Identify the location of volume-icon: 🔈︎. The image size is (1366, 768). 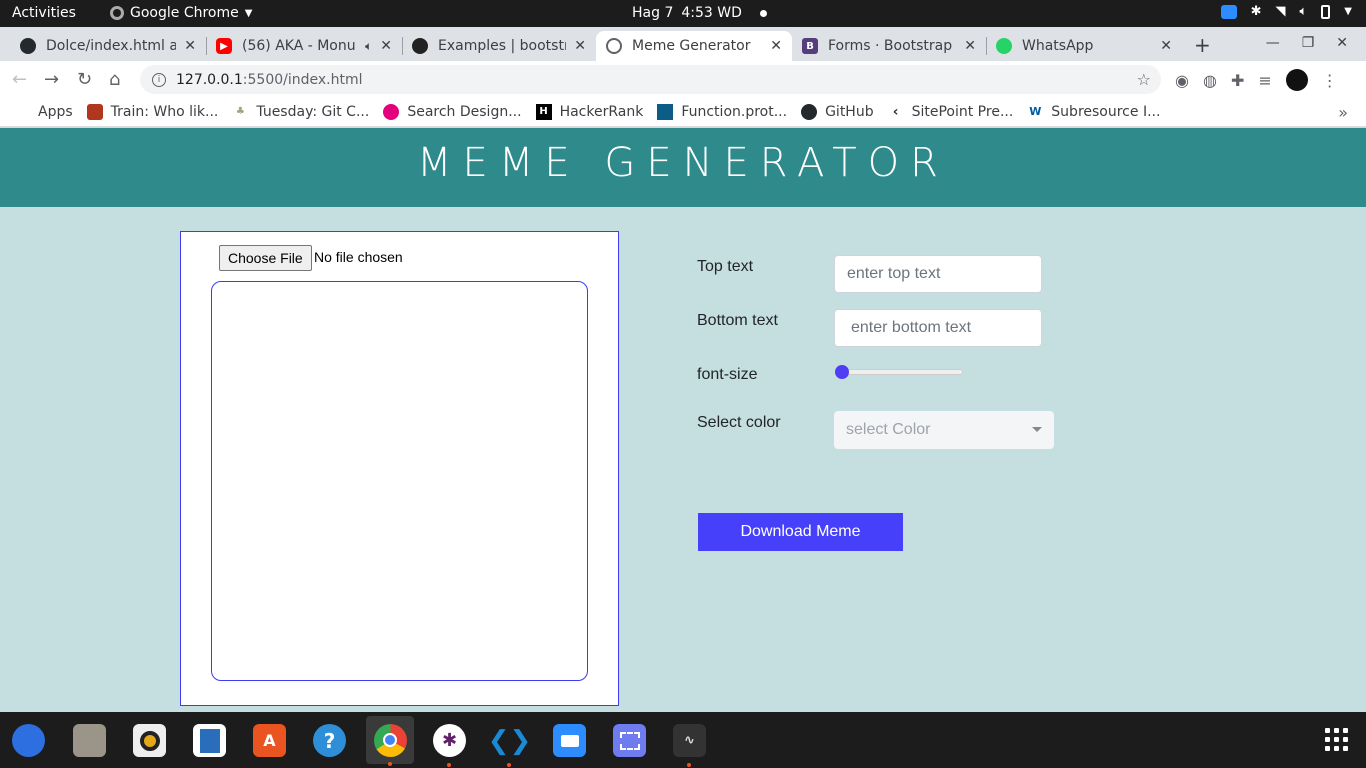
(1303, 11).